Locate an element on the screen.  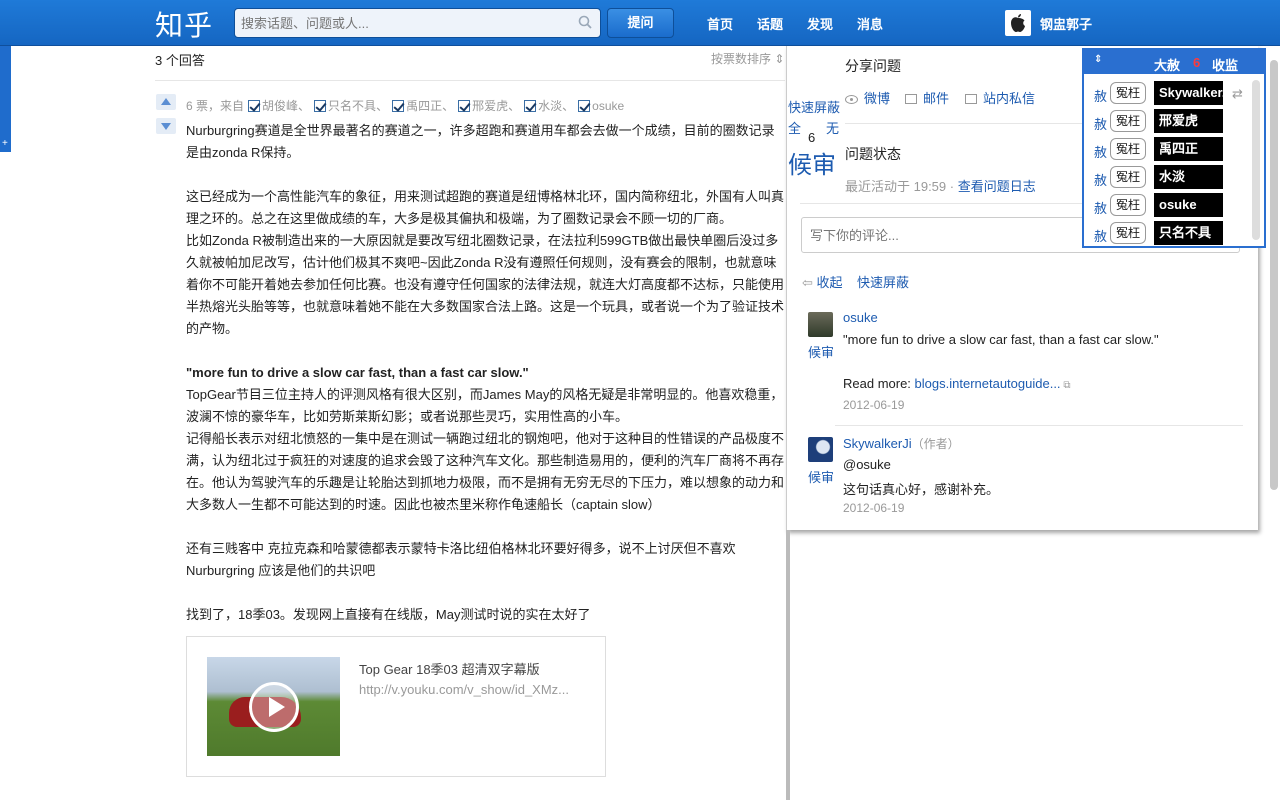
blocked-user-name: 邢爱虎 is located at coordinates (1188, 121).